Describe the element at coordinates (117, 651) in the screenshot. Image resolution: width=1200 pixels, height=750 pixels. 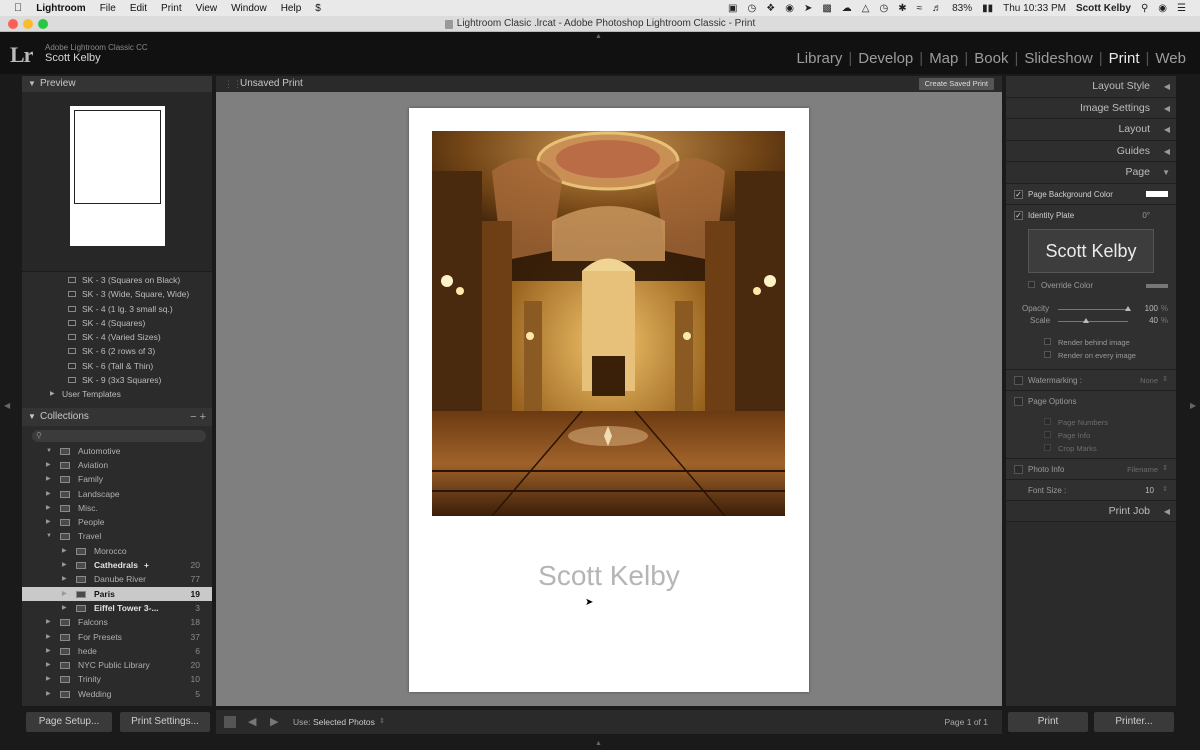
I see `collection-item: ▶ hede 6` at that location.